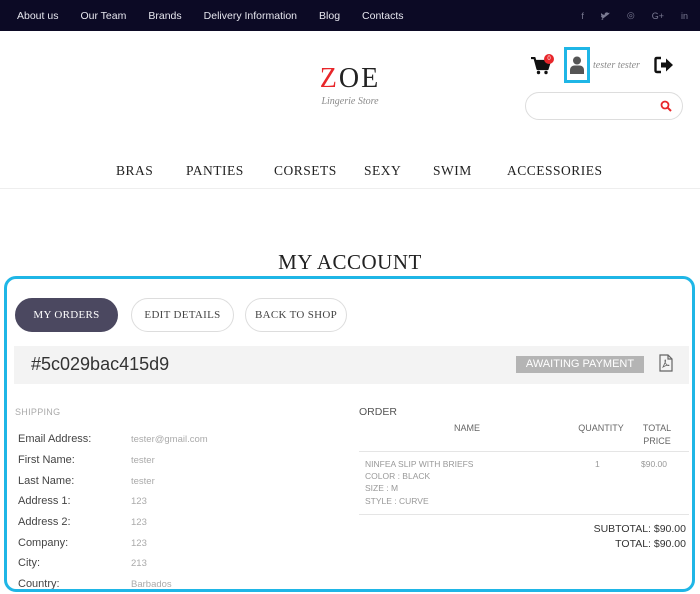 Image resolution: width=700 pixels, height=594 pixels. What do you see at coordinates (359, 78) in the screenshot?
I see `logo-rest: OE` at bounding box center [359, 78].